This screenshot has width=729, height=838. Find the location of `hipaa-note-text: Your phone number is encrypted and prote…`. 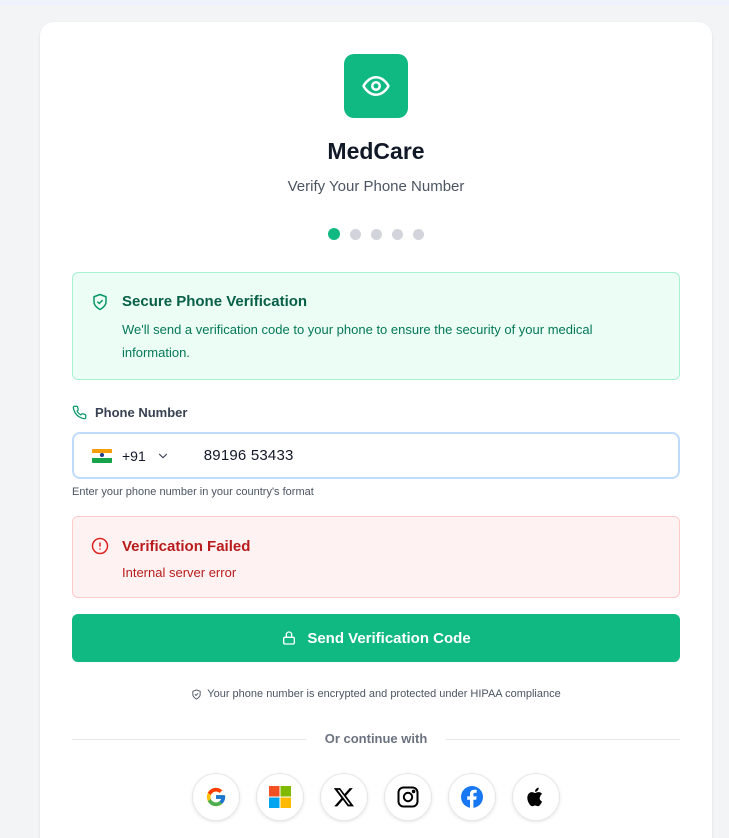

hipaa-note-text: Your phone number is encrypted and prote… is located at coordinates (384, 694).